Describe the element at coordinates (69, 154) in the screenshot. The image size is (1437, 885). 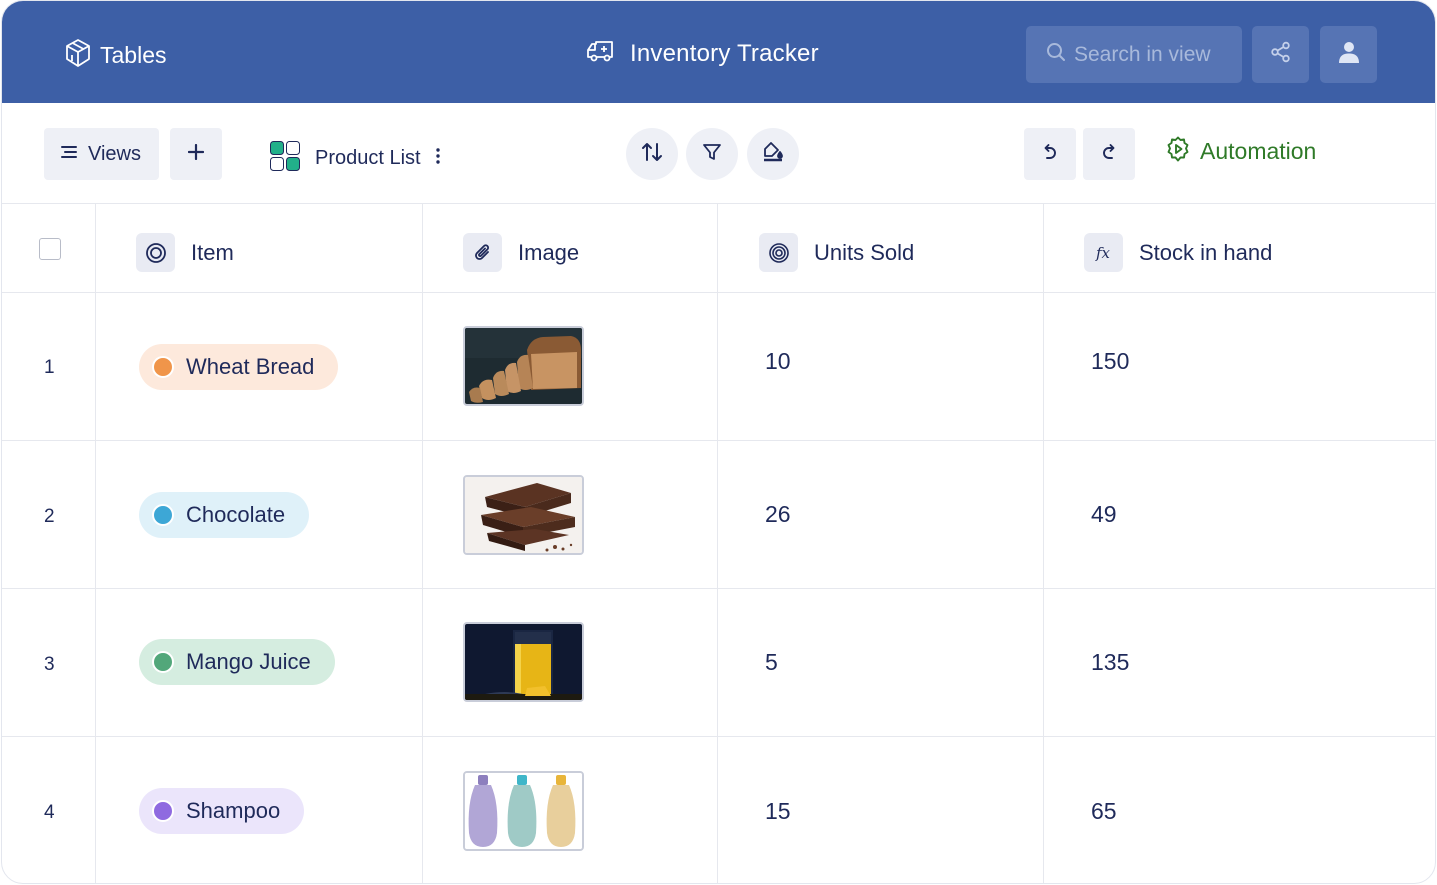
I see `menu-icon` at that location.